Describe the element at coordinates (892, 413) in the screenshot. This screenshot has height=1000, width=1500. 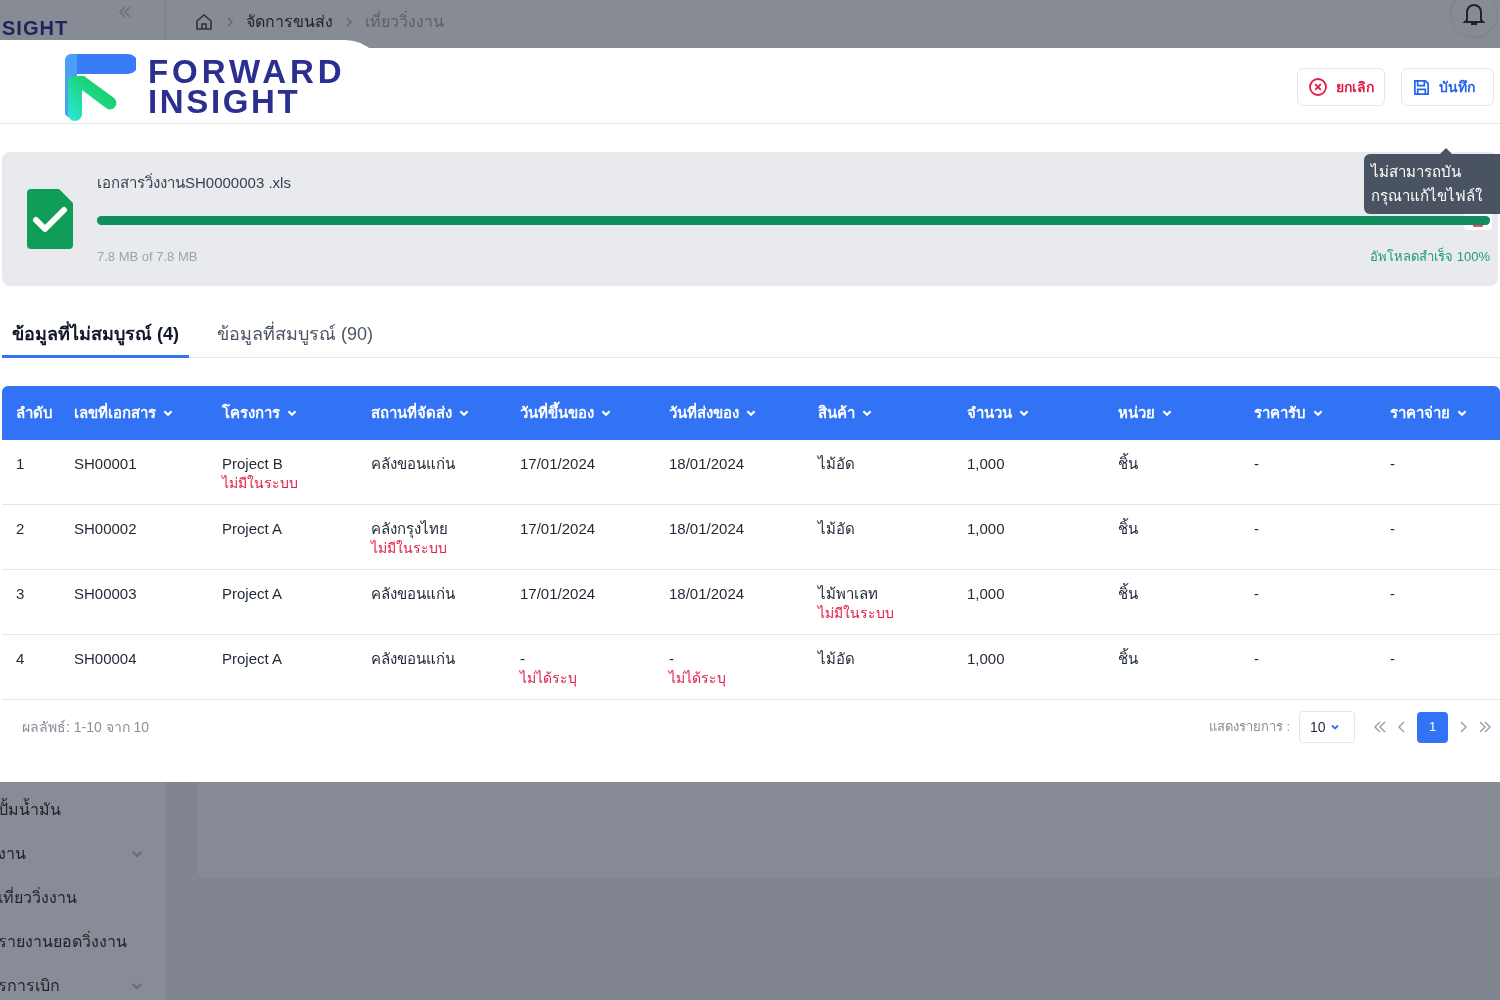
I see `column-header: สินค้า` at that location.